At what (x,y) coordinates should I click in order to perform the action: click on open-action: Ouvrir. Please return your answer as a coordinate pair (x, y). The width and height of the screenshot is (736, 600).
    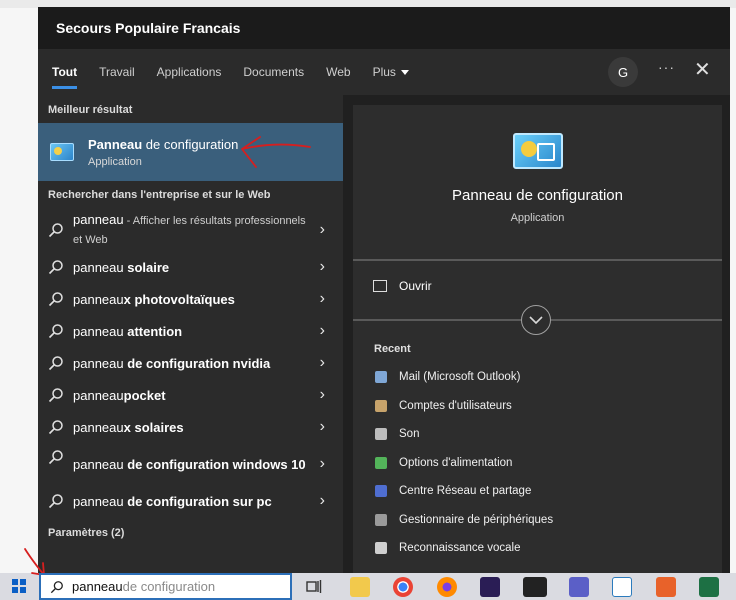
    Looking at the image, I should click on (402, 286).